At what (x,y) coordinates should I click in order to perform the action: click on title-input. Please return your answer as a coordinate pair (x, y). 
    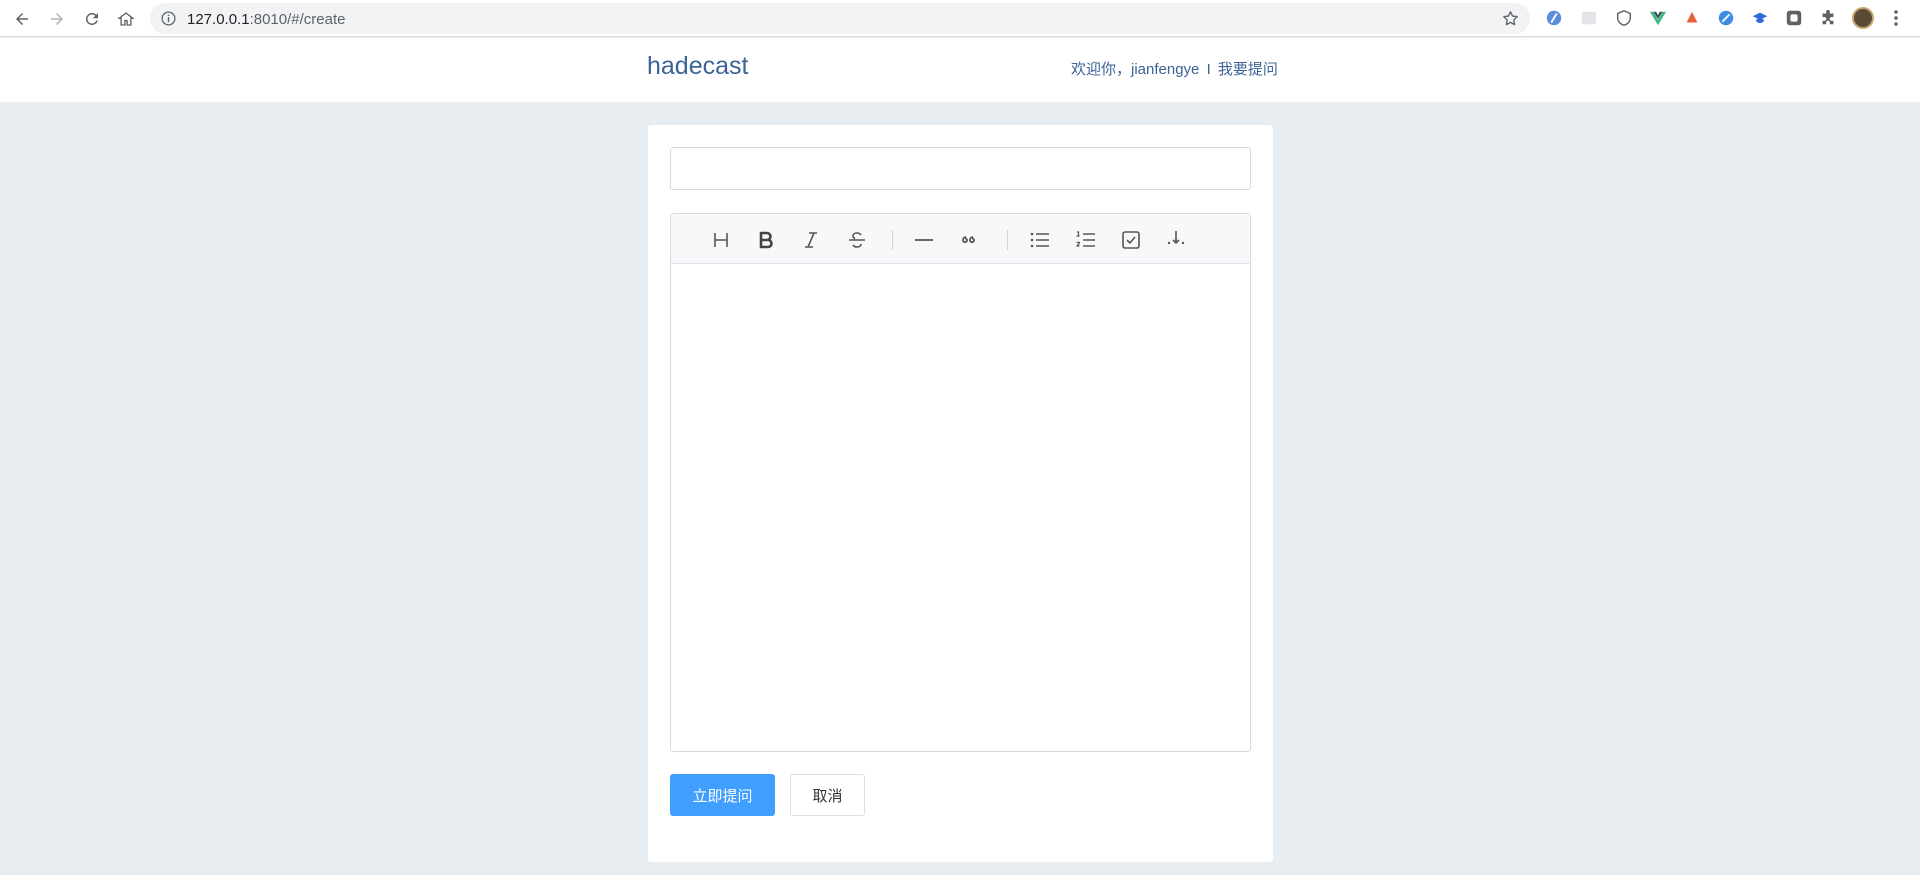
    Looking at the image, I should click on (960, 168).